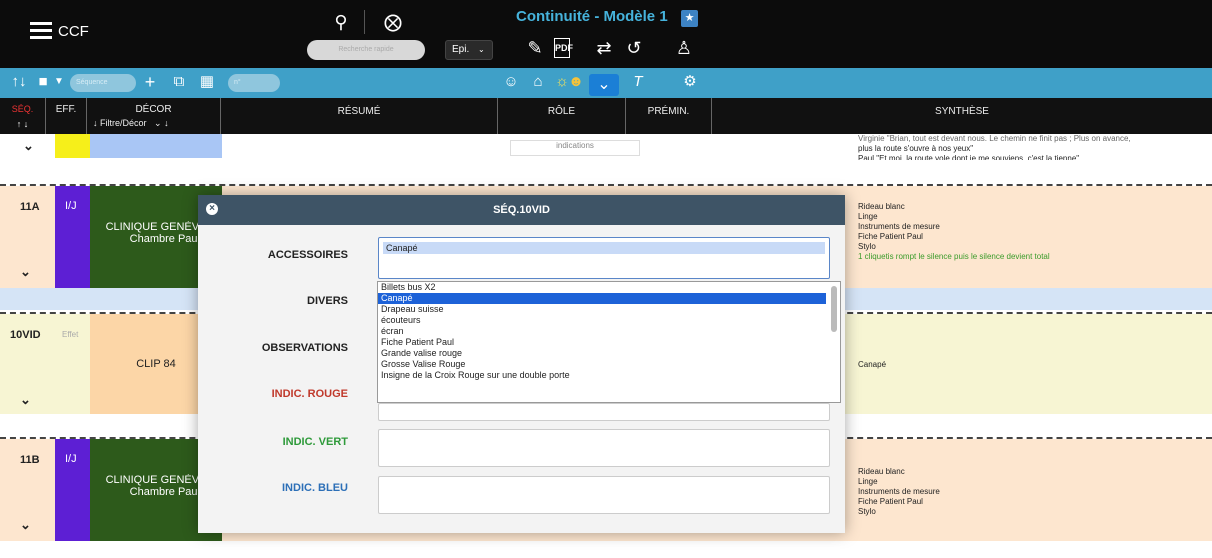 The width and height of the screenshot is (1212, 558). What do you see at coordinates (364, 22) in the screenshot?
I see `divider` at bounding box center [364, 22].